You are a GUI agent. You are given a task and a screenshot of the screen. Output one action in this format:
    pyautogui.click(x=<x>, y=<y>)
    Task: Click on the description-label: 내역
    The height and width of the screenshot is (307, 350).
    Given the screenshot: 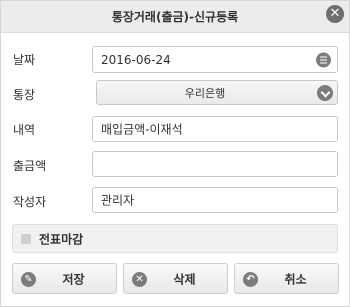 What is the action you would take?
    pyautogui.click(x=24, y=130)
    